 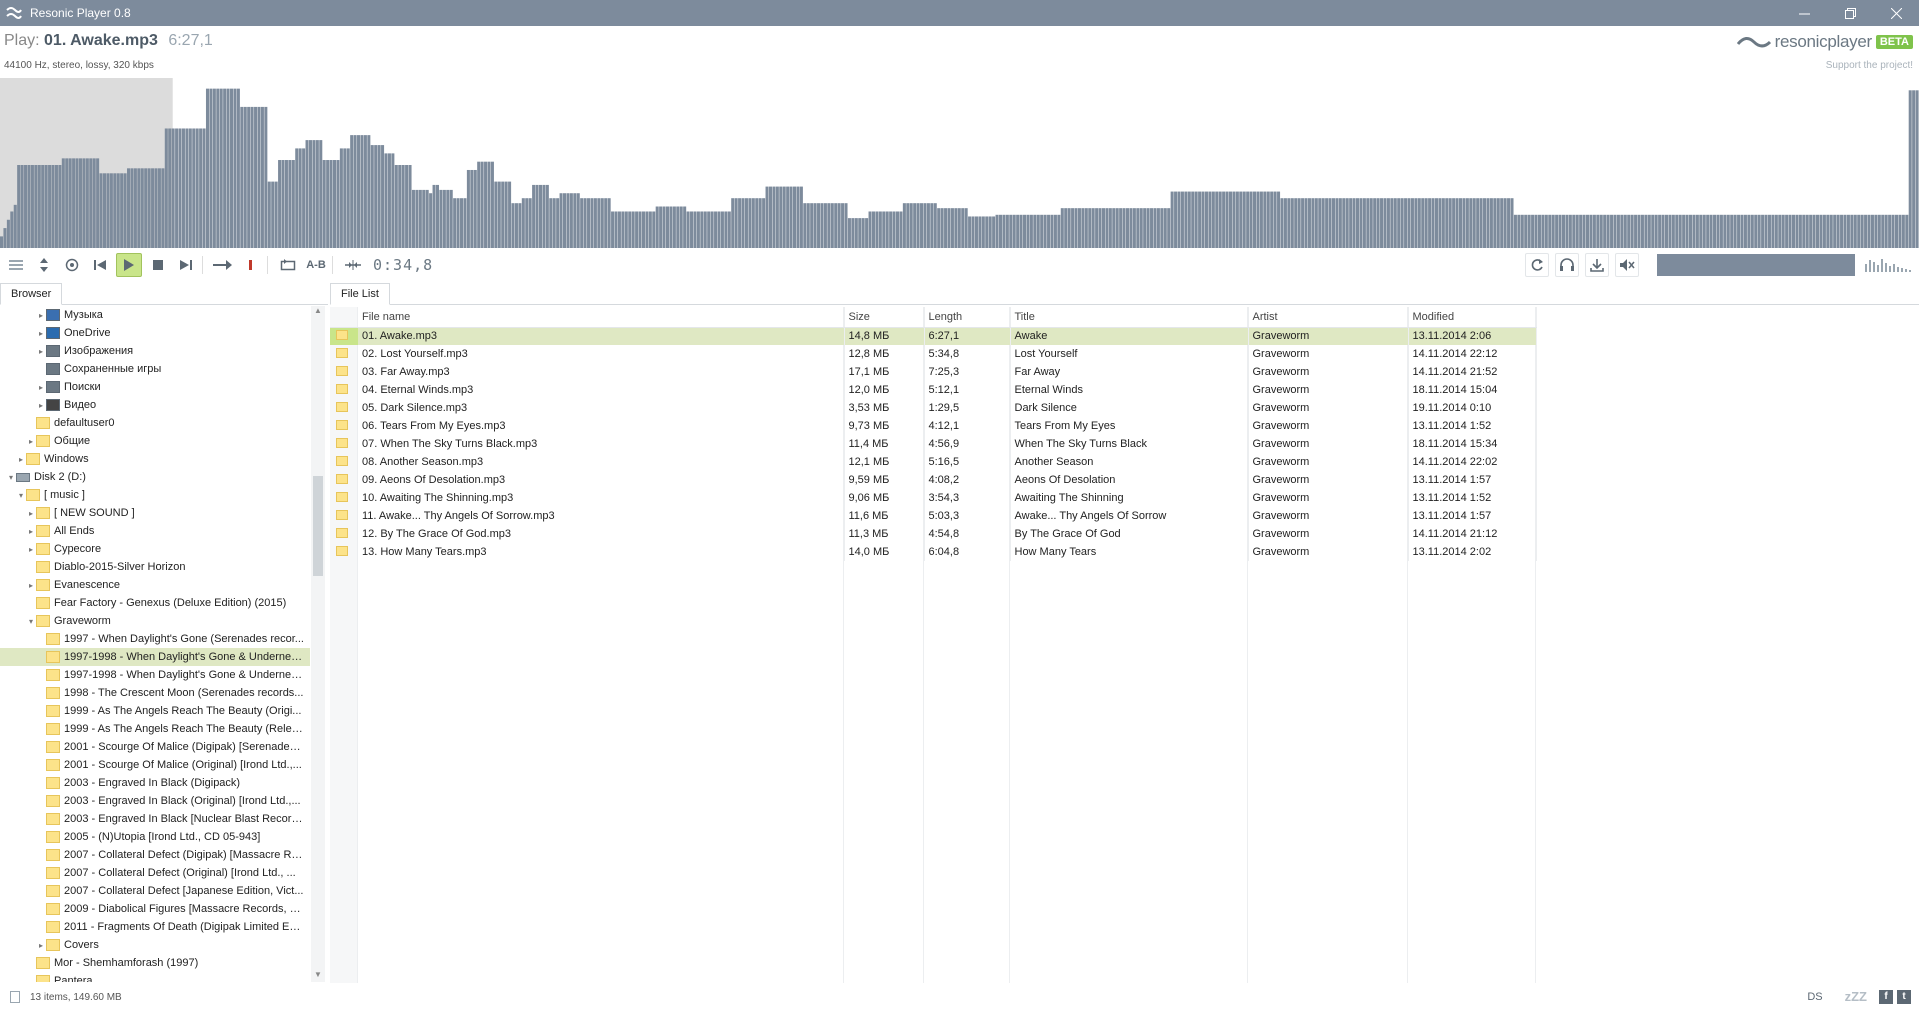 I want to click on brand-logo: resonicplayer BETA, so click(x=1824, y=42).